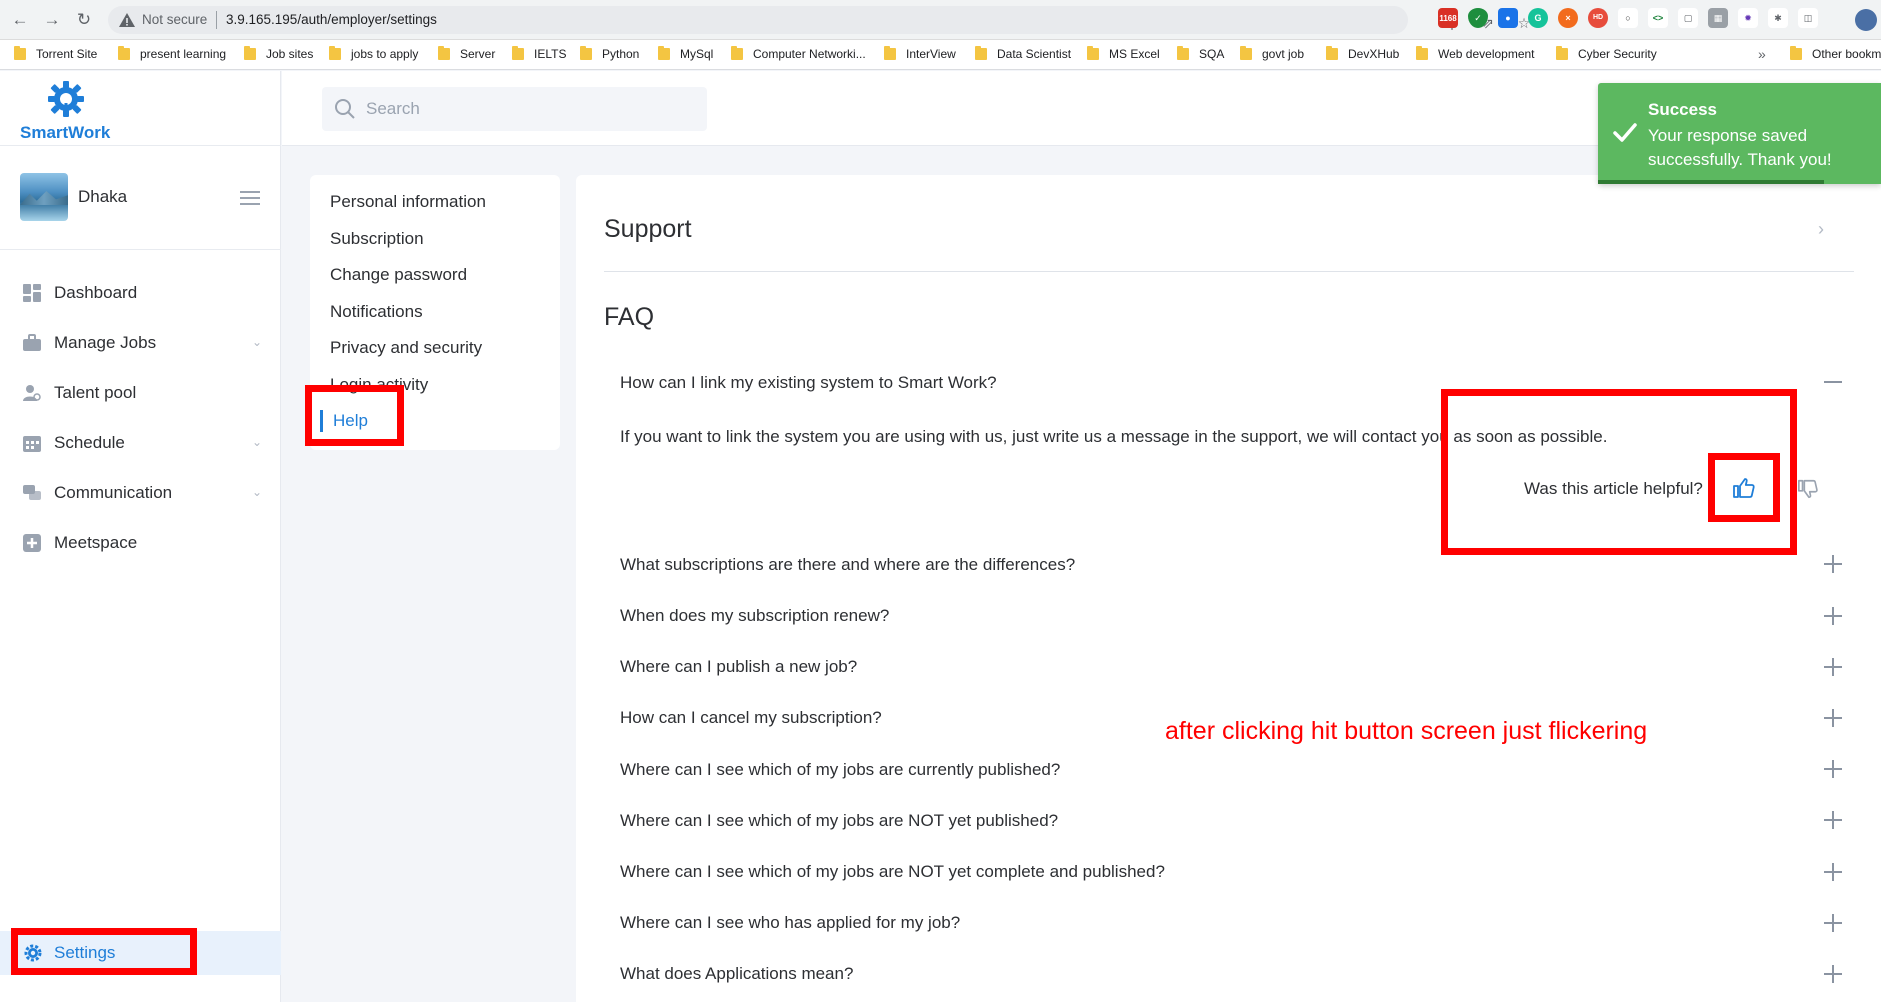 This screenshot has height=1002, width=1881. Describe the element at coordinates (1628, 18) in the screenshot. I see `mouse-extension-icon: ○` at that location.